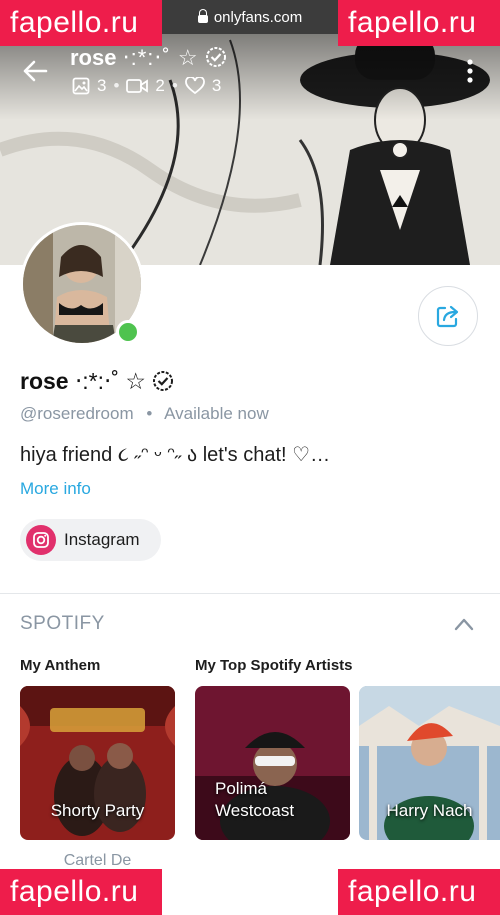  Describe the element at coordinates (419, 23) in the screenshot. I see `watermark-top-right: fapello.ru` at that location.